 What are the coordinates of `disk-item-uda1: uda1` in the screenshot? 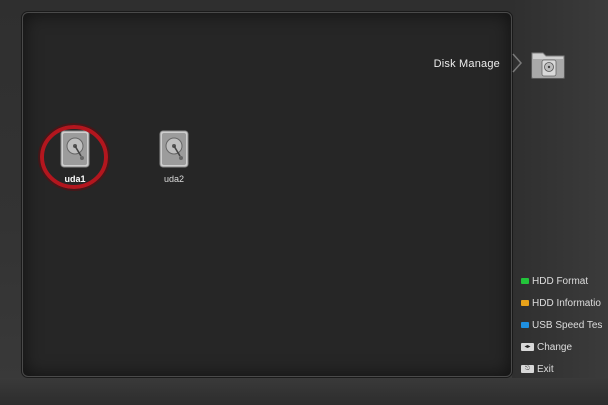 It's located at (74, 157).